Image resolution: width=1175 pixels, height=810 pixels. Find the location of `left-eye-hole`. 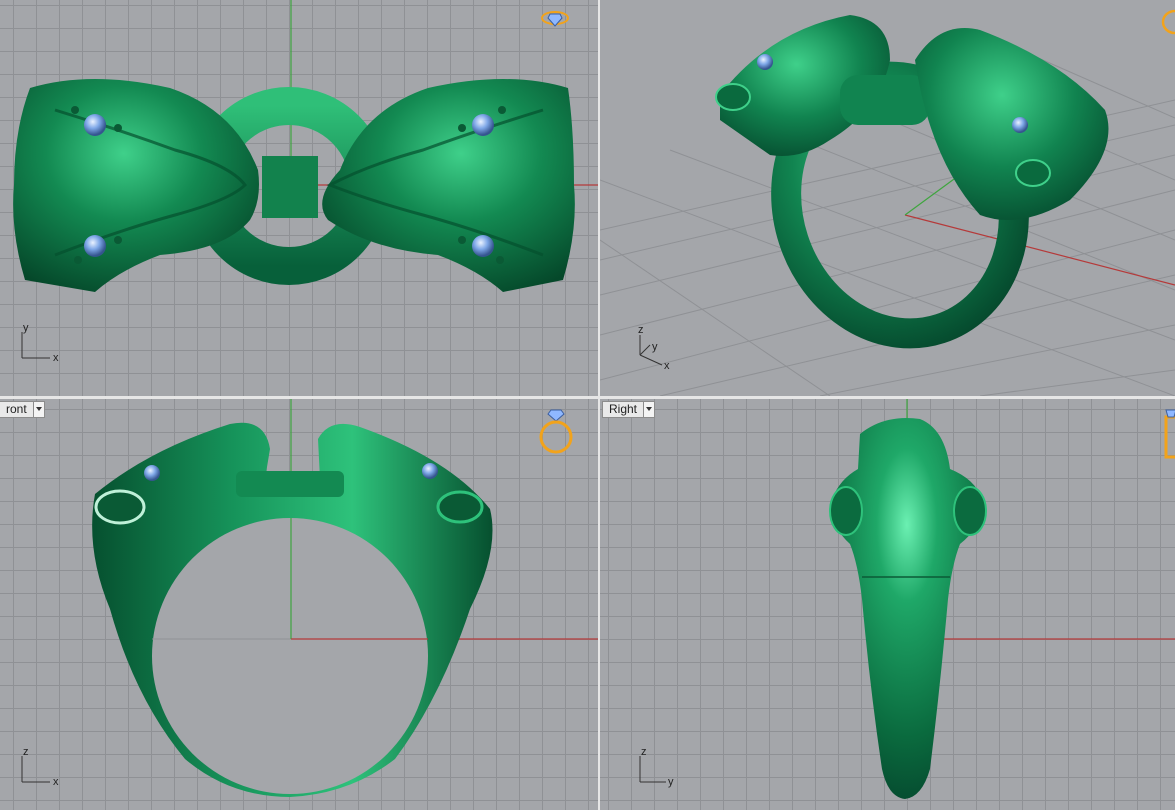

left-eye-hole is located at coordinates (120, 507).